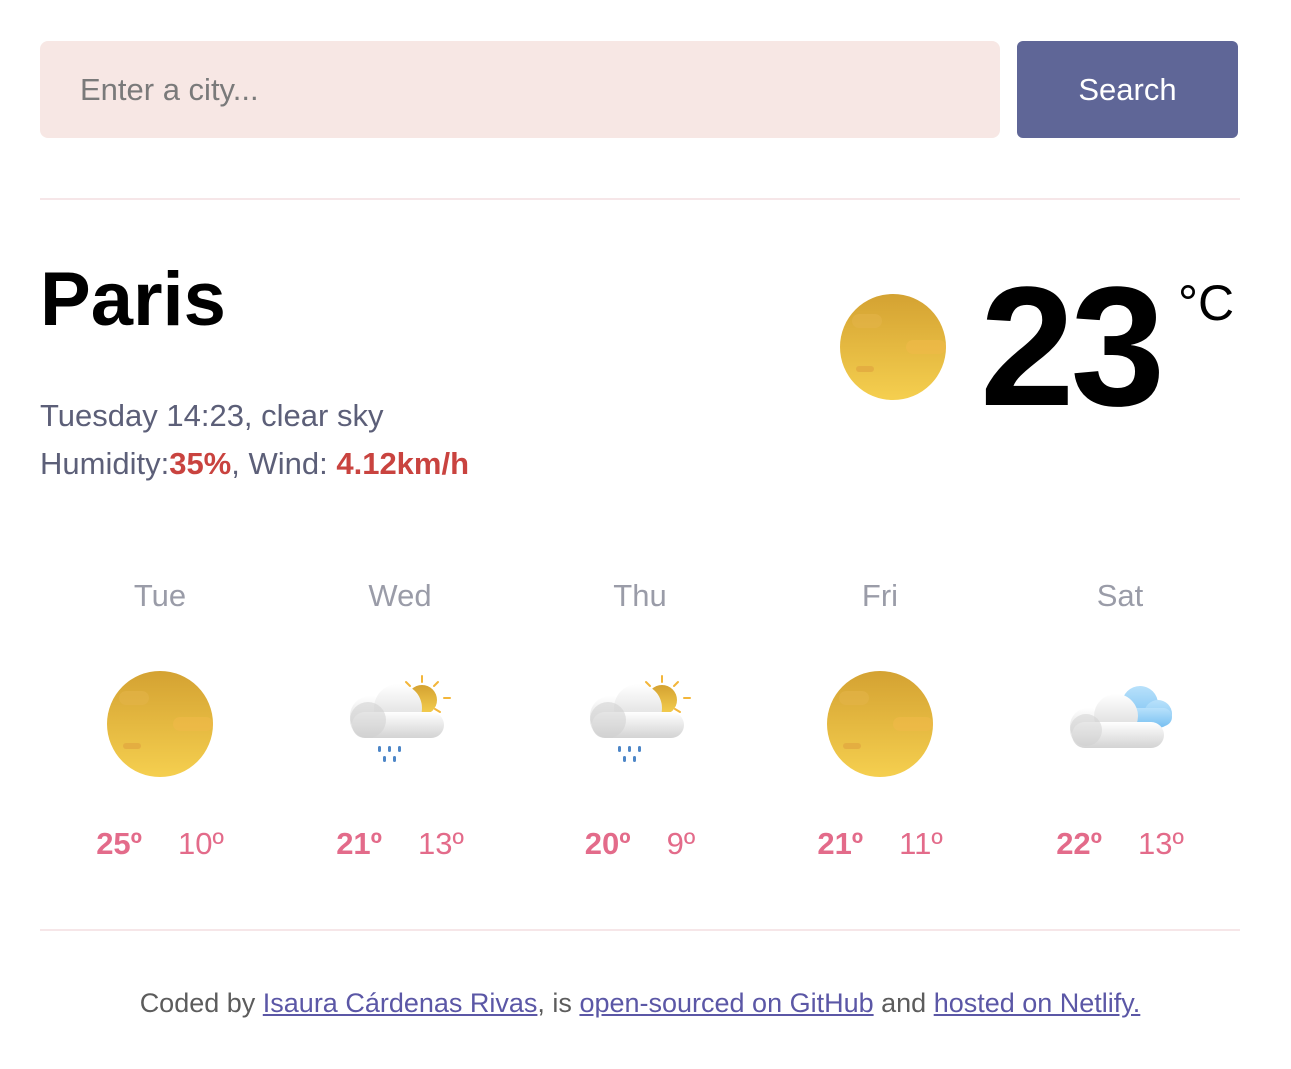 The image size is (1291, 1069). Describe the element at coordinates (921, 843) in the screenshot. I see `forecast-min-temp: 11º` at that location.